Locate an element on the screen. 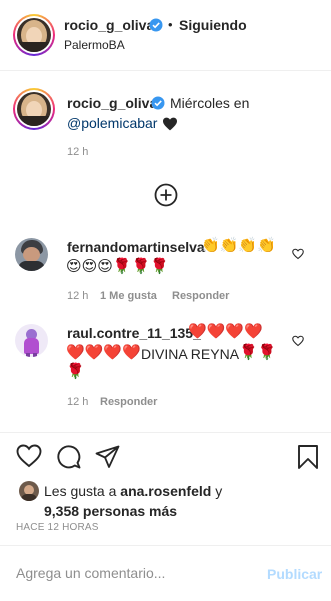 The image size is (331, 601). comment-1-time: 12 h is located at coordinates (78, 296).